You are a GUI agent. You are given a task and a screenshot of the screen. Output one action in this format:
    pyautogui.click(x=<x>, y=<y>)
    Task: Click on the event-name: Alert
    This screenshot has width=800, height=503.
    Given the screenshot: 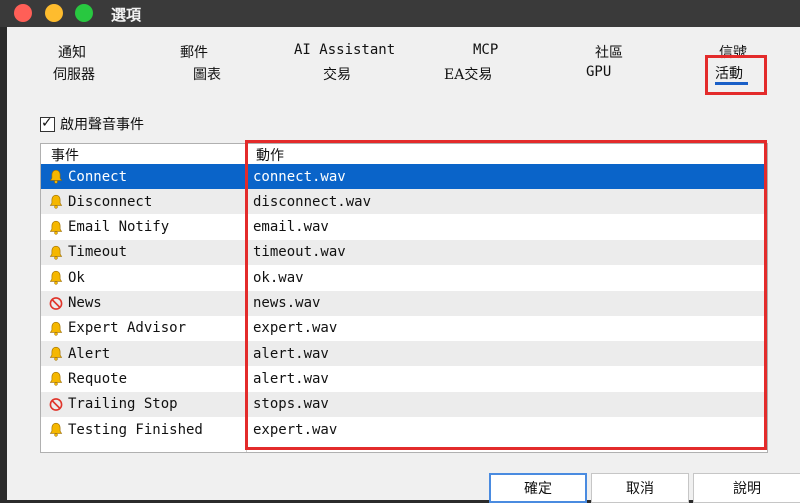 What is the action you would take?
    pyautogui.click(x=89, y=353)
    